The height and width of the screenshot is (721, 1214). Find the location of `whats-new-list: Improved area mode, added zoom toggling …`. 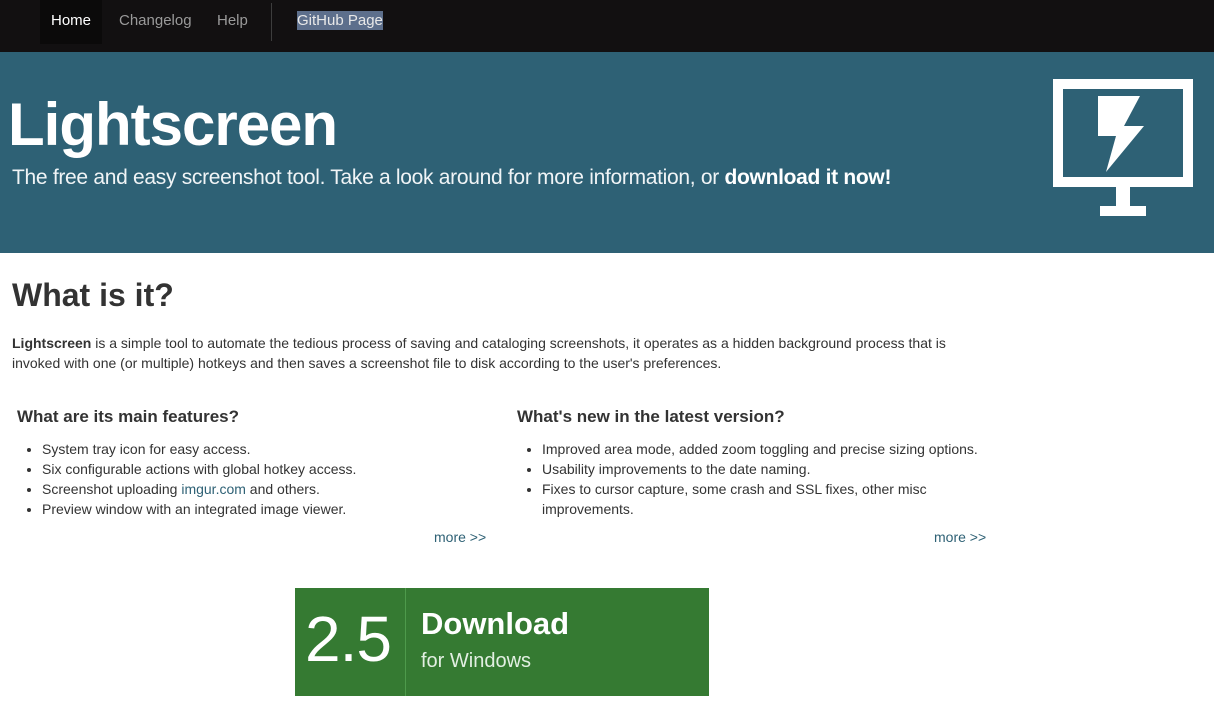

whats-new-list: Improved area mode, added zoom toggling … is located at coordinates (752, 479).